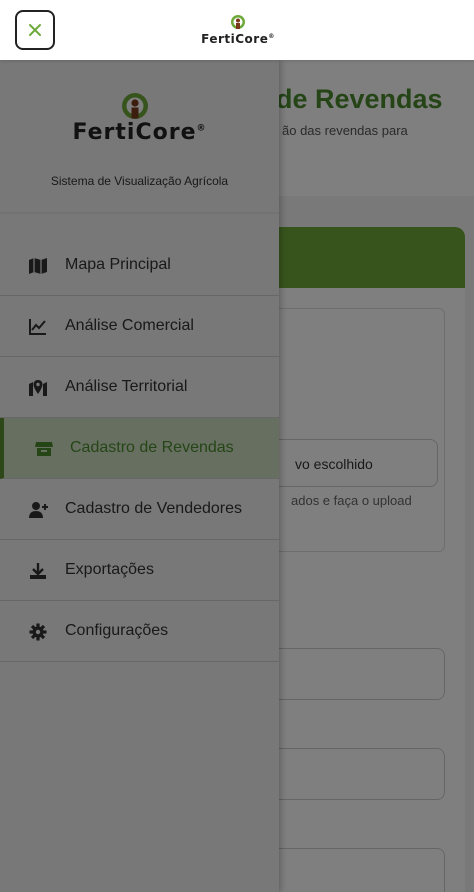 The image size is (474, 892). What do you see at coordinates (139, 181) in the screenshot?
I see `brand-tagline: Sistema de Visualização Agrícola` at bounding box center [139, 181].